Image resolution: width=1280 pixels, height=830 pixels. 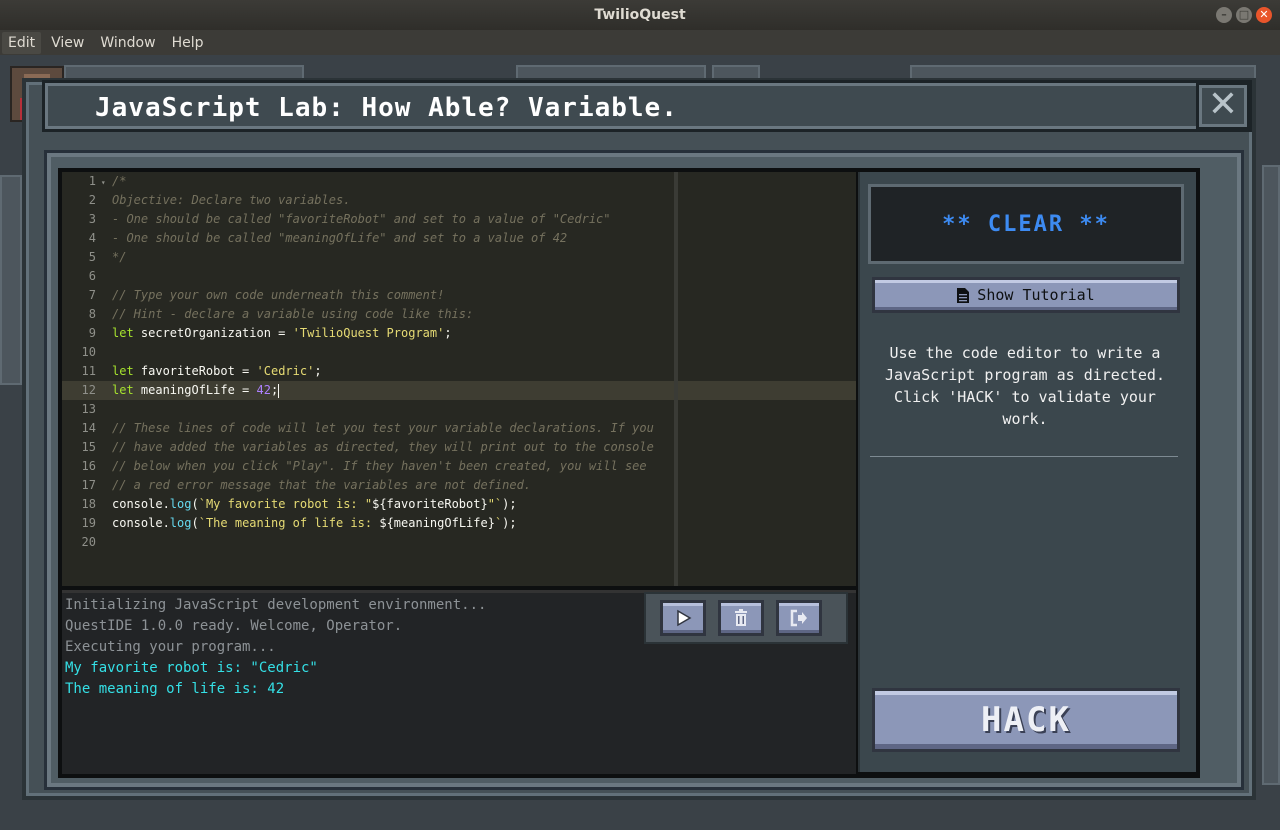 What do you see at coordinates (459, 371) in the screenshot?
I see `code-line: 11 let favoriteRobot = 'Cedric';` at bounding box center [459, 371].